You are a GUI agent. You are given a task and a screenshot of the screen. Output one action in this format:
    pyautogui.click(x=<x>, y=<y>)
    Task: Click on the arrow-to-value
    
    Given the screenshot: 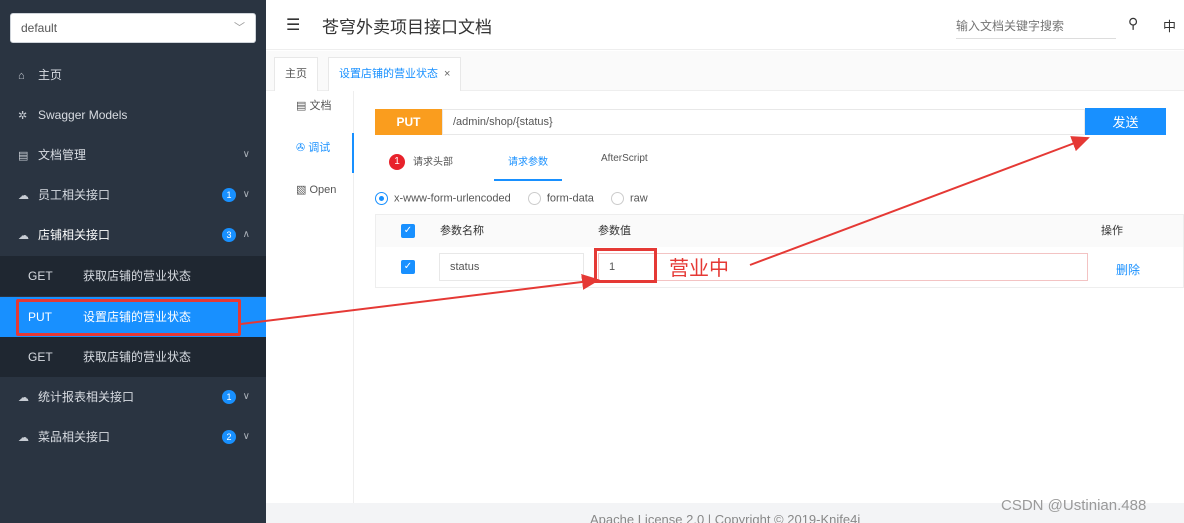 What is the action you would take?
    pyautogui.click(x=420, y=299)
    